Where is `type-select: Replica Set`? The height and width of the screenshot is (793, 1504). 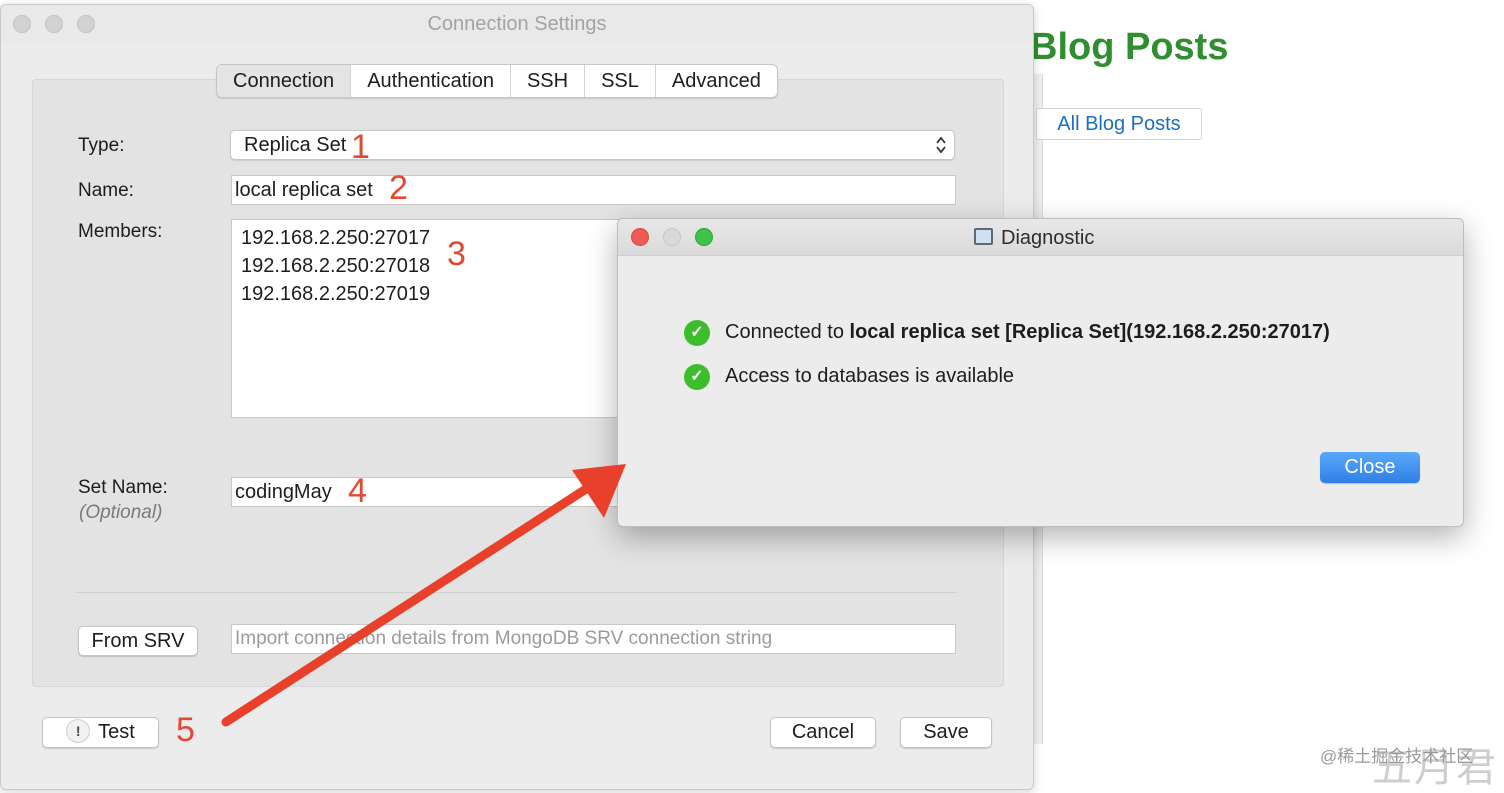 type-select: Replica Set is located at coordinates (592, 145).